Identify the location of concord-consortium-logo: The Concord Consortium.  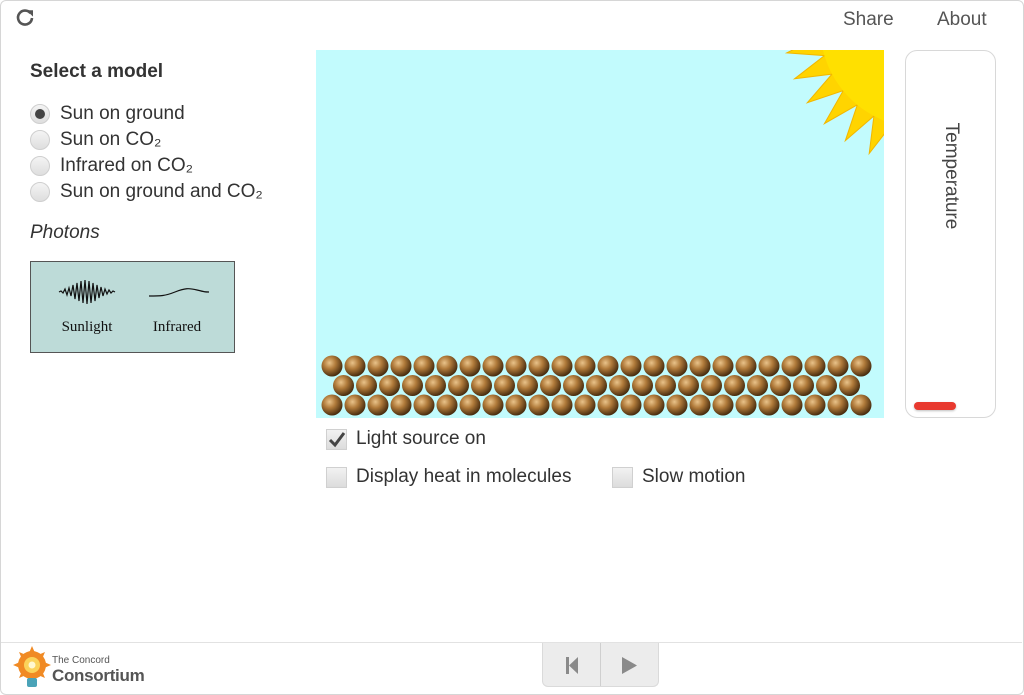
(87, 667).